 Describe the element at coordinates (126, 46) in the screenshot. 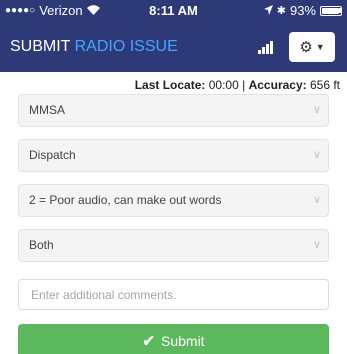

I see `page-title-accent: RADIO ISSUE` at that location.